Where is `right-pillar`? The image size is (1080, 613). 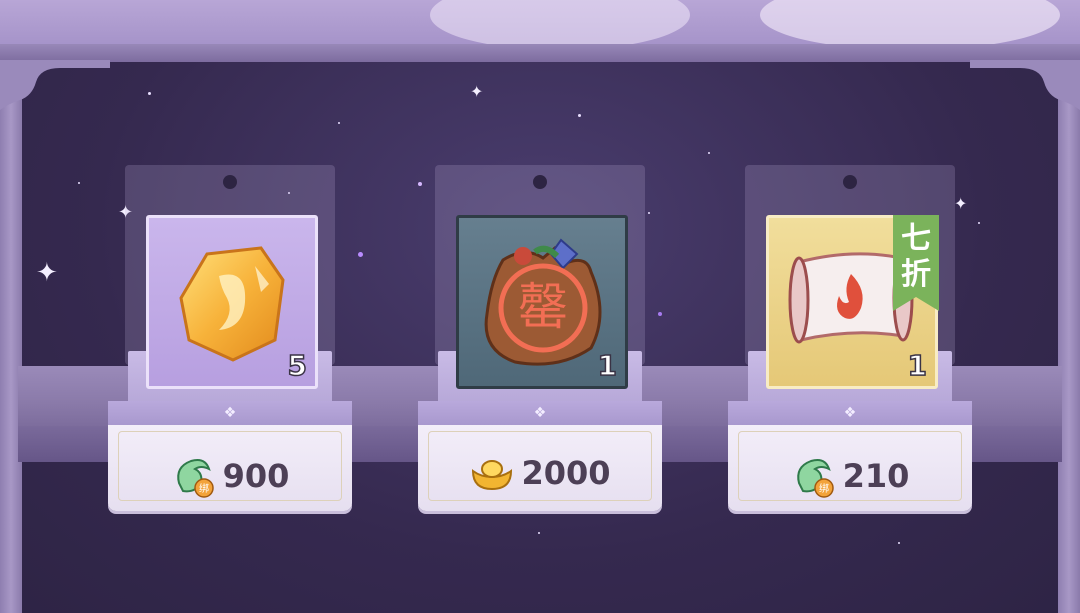 right-pillar is located at coordinates (1069, 337).